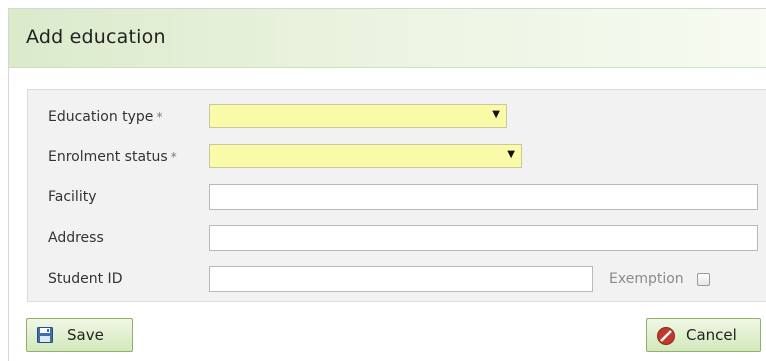 The image size is (766, 361). Describe the element at coordinates (646, 279) in the screenshot. I see `exemption-label: Exemption` at that location.